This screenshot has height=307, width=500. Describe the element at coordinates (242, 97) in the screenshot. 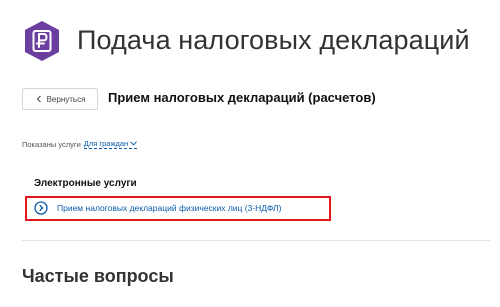

I see `service-title: Прием налоговых деклараций (расчетов)` at that location.